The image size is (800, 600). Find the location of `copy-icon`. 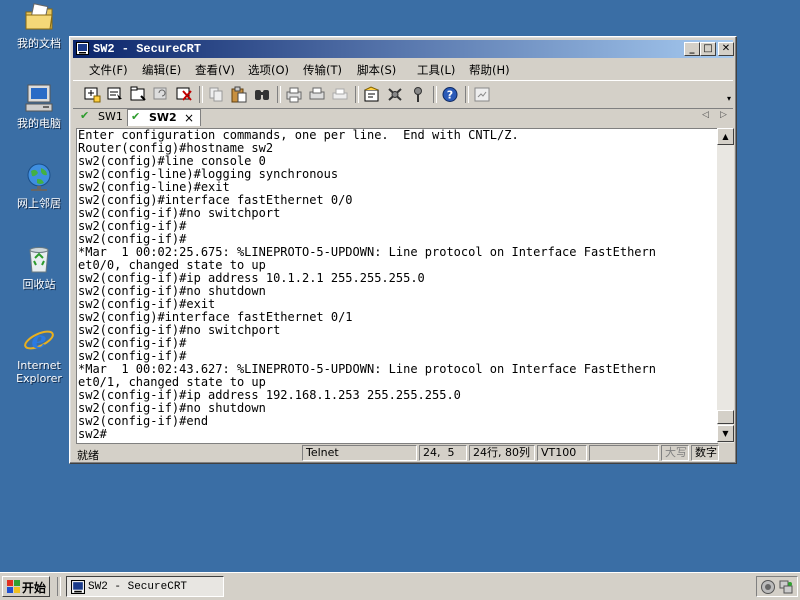

copy-icon is located at coordinates (216, 94).